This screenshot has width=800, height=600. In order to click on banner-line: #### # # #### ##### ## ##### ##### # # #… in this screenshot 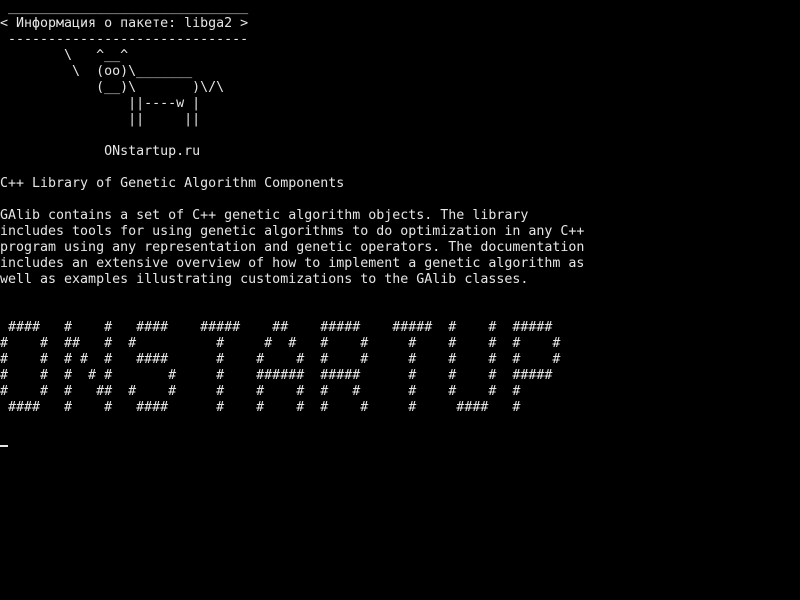, I will do `click(276, 327)`.